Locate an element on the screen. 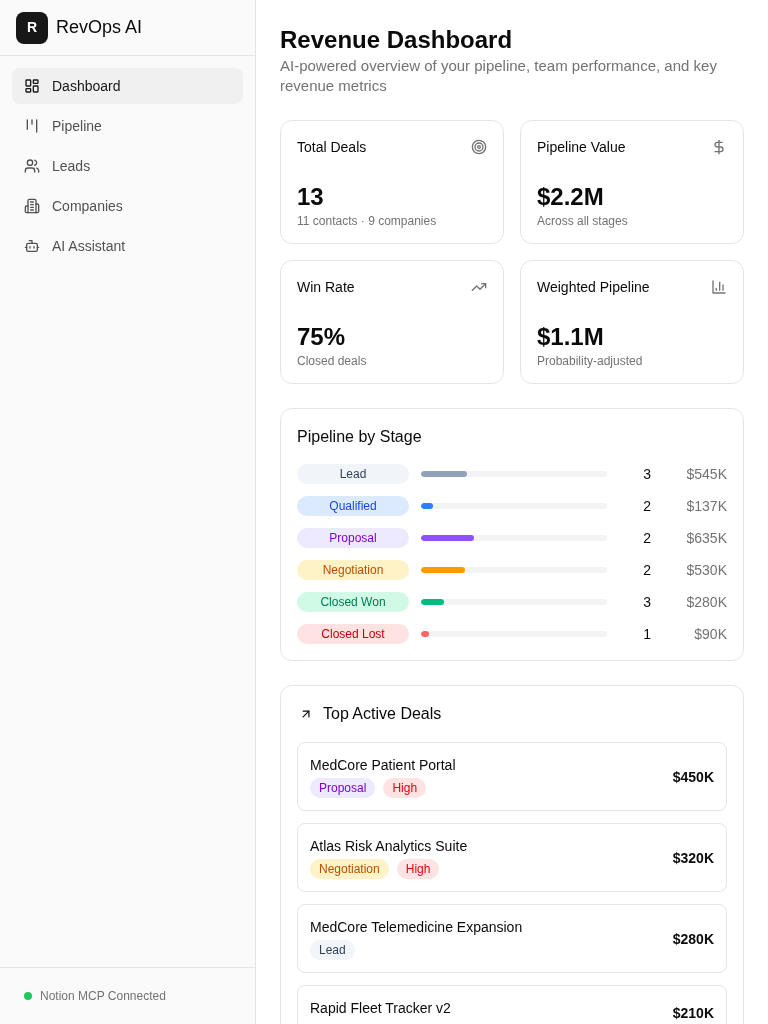 This screenshot has height=1024, width=768. stat-note: 11 contacts · 9 companies is located at coordinates (367, 221).